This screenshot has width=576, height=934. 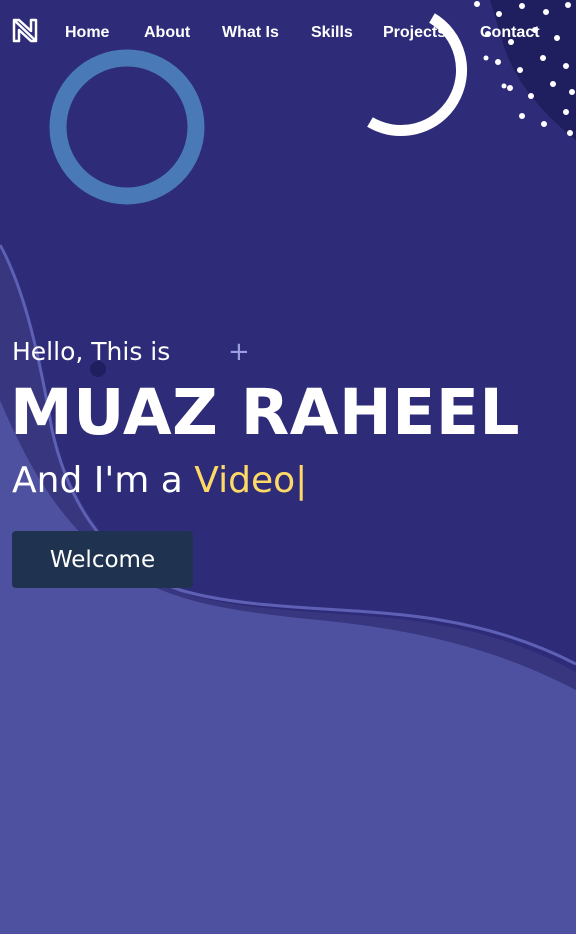 What do you see at coordinates (91, 351) in the screenshot?
I see `hero-greeting: Hello, This is` at bounding box center [91, 351].